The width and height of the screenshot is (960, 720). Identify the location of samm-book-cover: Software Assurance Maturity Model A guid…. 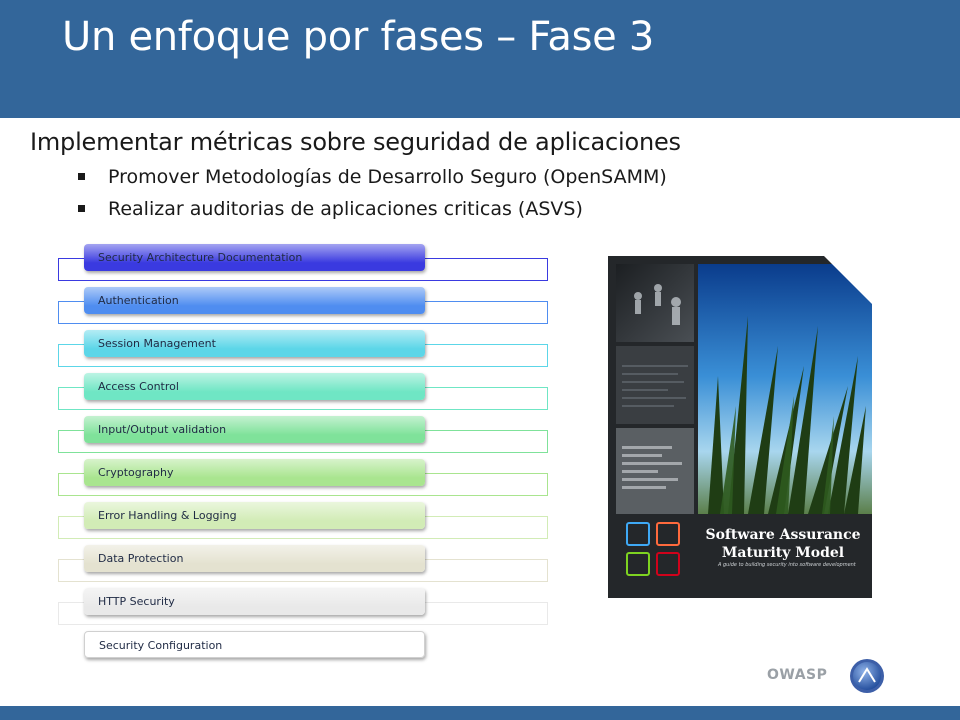
(740, 427).